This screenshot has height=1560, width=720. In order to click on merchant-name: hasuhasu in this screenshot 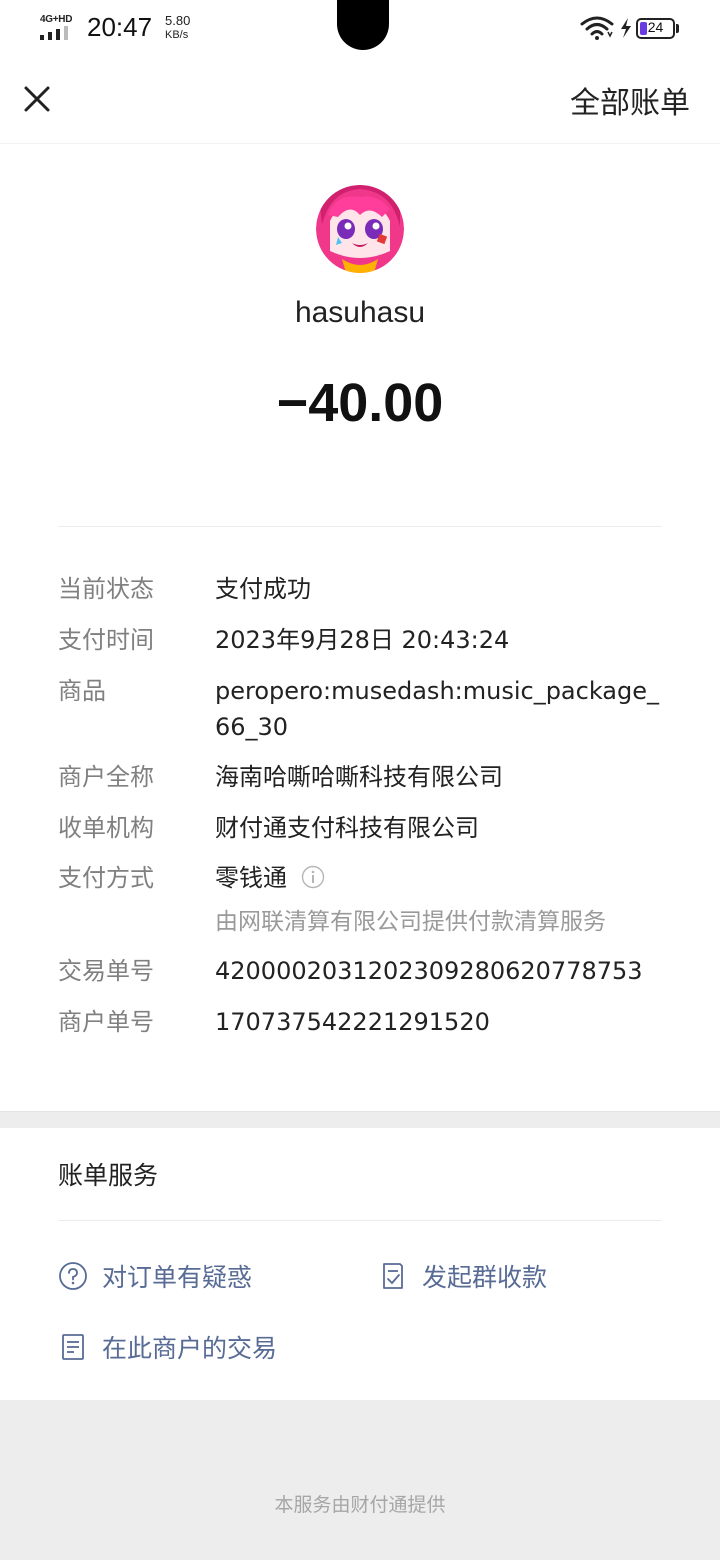, I will do `click(360, 312)`.